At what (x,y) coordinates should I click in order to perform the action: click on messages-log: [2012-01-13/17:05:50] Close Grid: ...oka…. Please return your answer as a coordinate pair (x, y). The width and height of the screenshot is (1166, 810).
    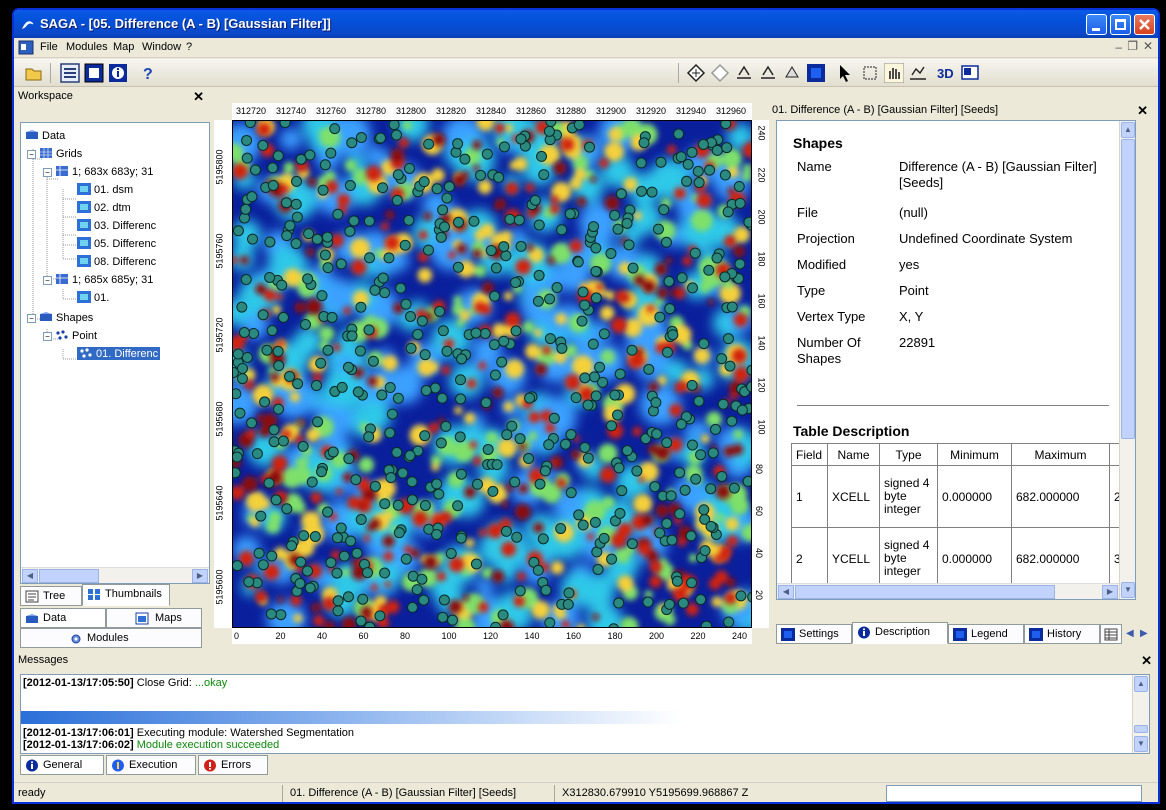
    Looking at the image, I should click on (585, 714).